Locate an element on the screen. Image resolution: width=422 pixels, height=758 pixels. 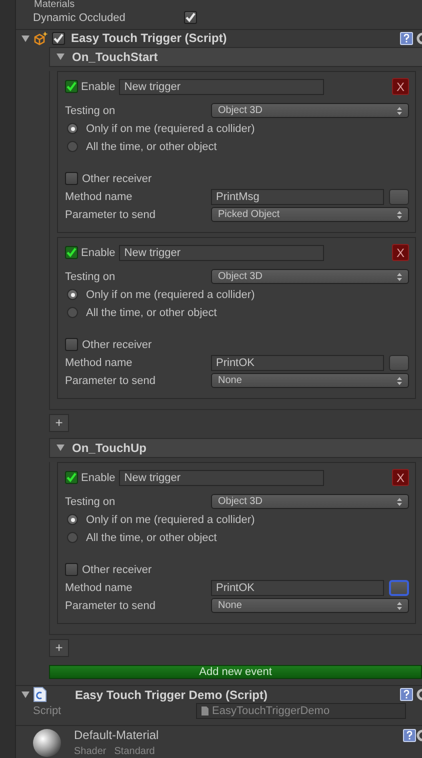
shader-value: Standard is located at coordinates (134, 751).